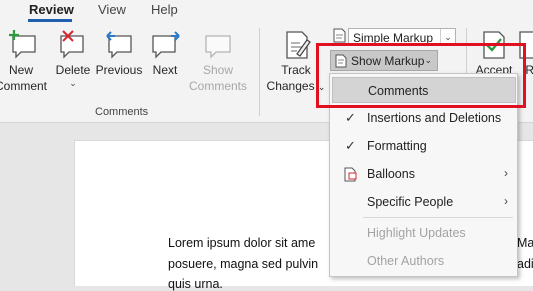 This screenshot has height=291, width=533. What do you see at coordinates (350, 174) in the screenshot?
I see `balloons-icon` at bounding box center [350, 174].